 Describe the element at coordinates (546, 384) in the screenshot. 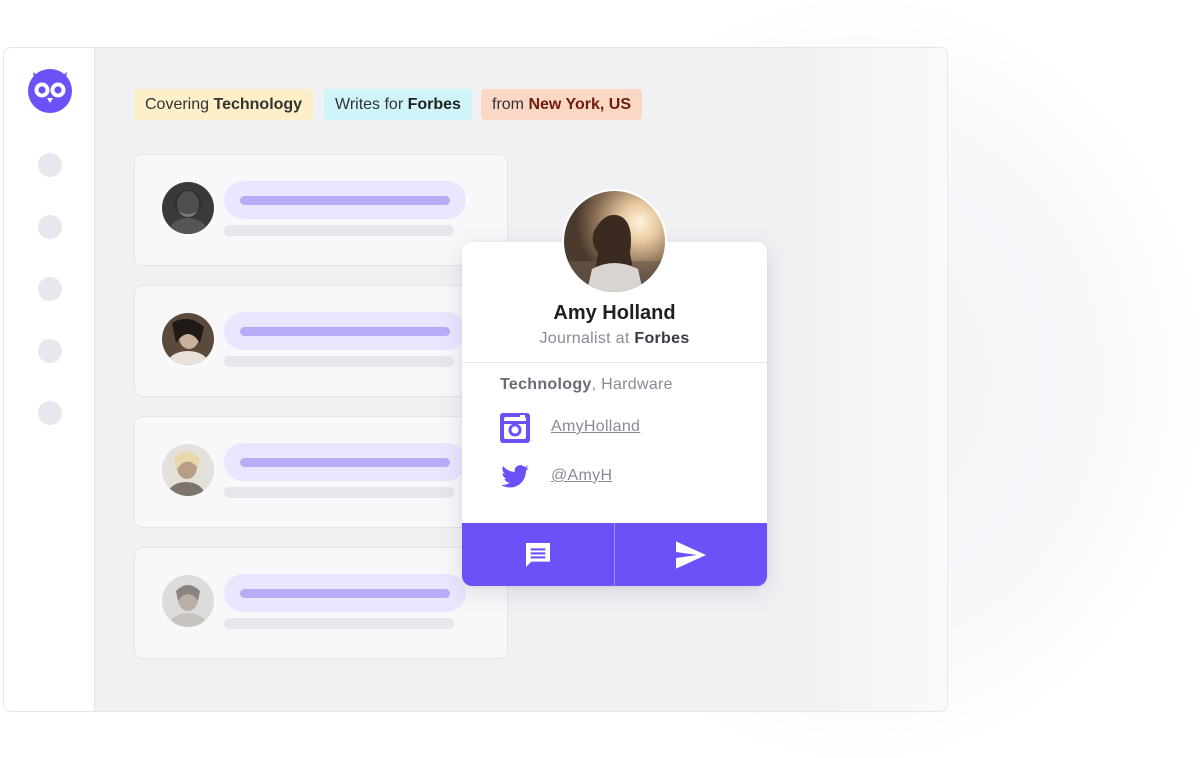

I see `profile-primary-topic: Technology` at that location.